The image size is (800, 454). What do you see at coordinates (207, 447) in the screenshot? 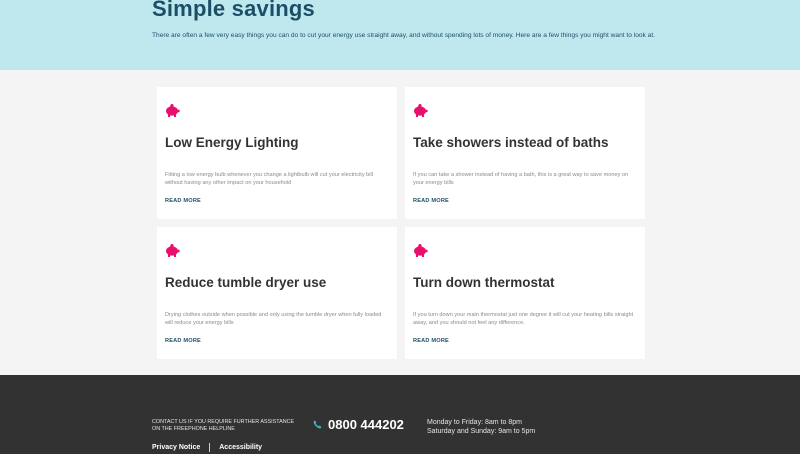
I see `footer-links: Privacy Notice Accessibility` at bounding box center [207, 447].